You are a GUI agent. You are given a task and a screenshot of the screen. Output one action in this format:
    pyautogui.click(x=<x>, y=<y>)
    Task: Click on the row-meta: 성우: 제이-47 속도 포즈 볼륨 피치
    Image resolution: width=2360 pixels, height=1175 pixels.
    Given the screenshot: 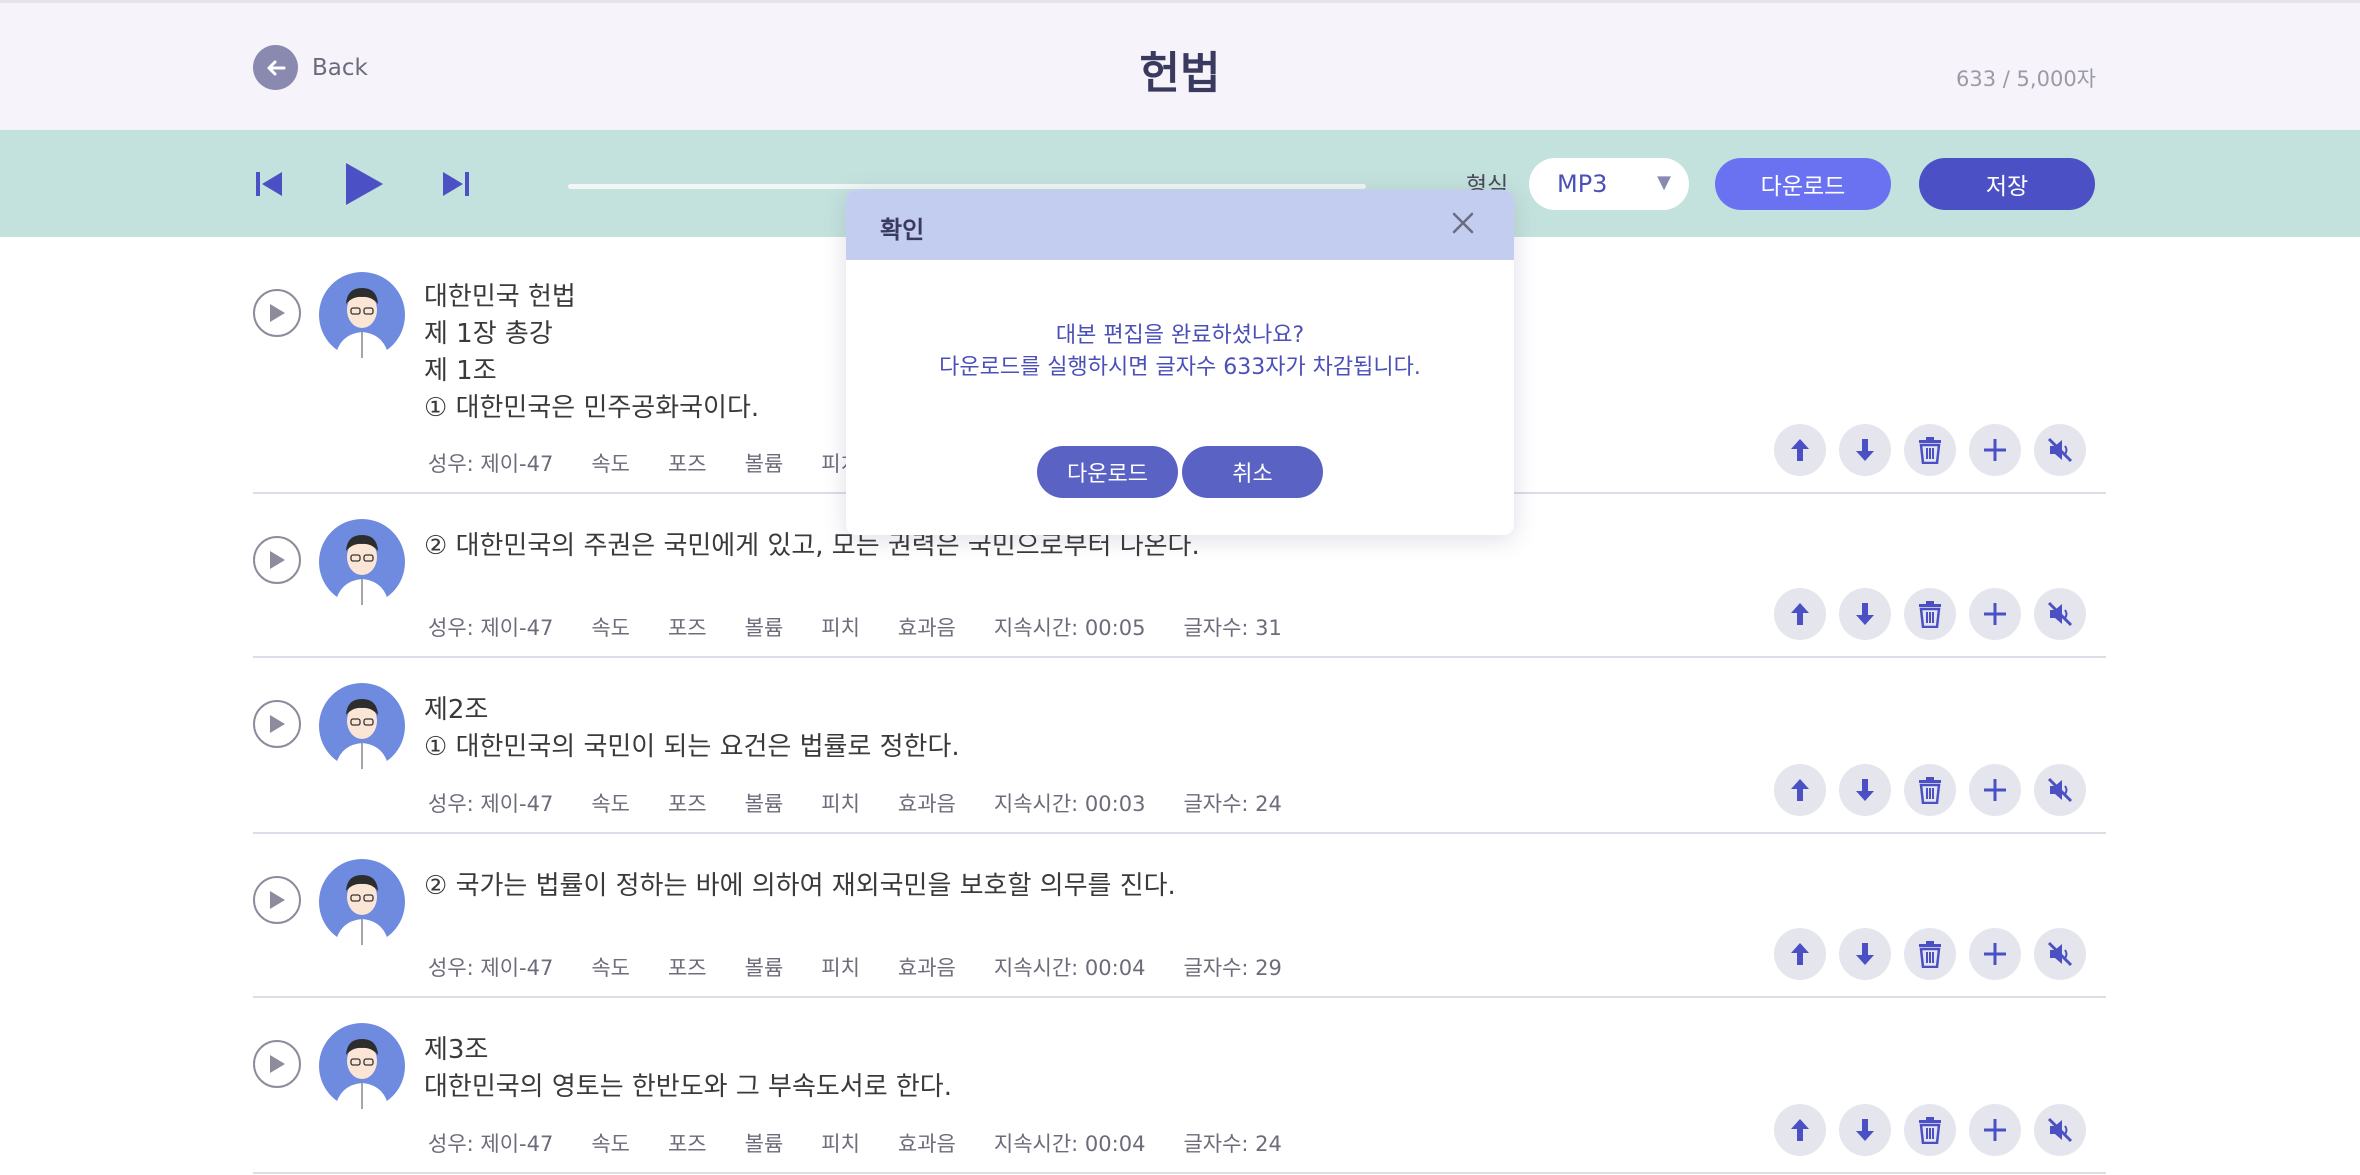 What is the action you would take?
    pyautogui.click(x=663, y=463)
    